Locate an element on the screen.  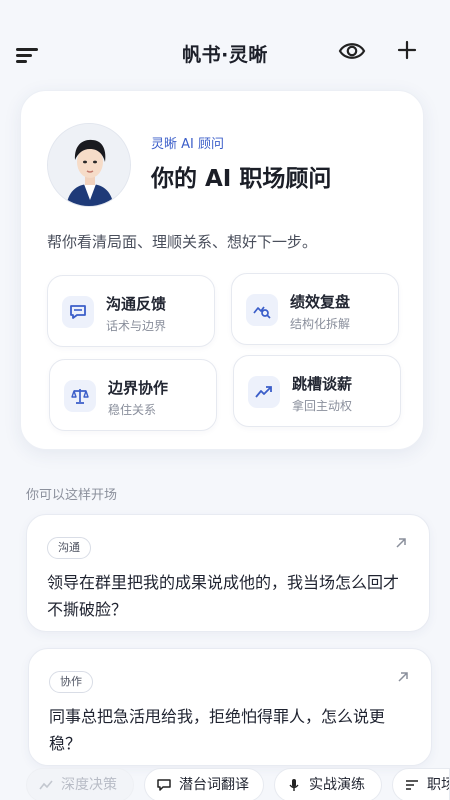
feature-subtitle: 拿回主动权 is located at coordinates (322, 406).